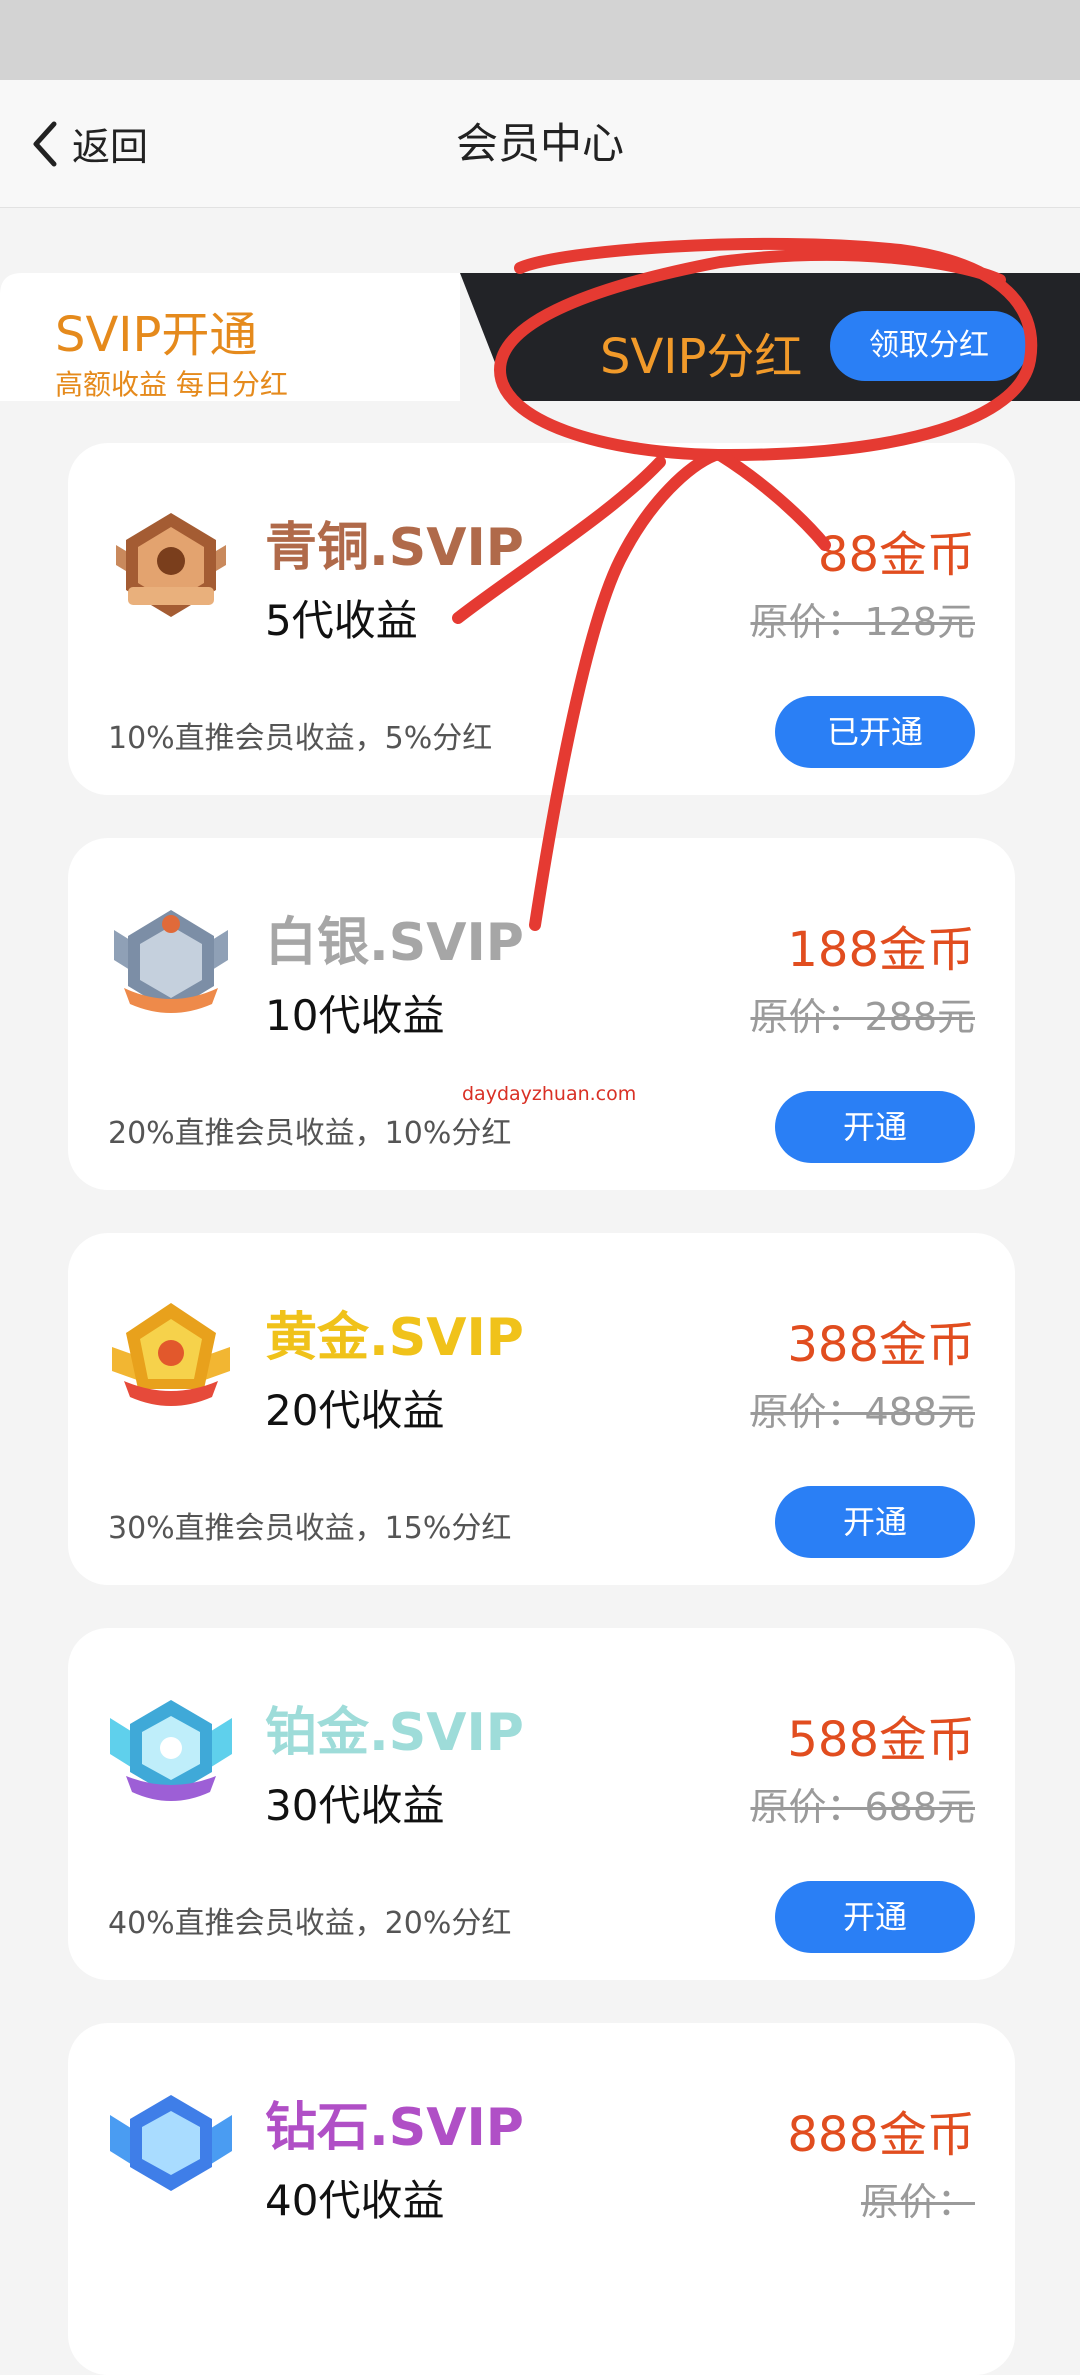 The image size is (1080, 2375). I want to click on tab-svip-open-subtitle: 高额收益 每日分红, so click(171, 384).